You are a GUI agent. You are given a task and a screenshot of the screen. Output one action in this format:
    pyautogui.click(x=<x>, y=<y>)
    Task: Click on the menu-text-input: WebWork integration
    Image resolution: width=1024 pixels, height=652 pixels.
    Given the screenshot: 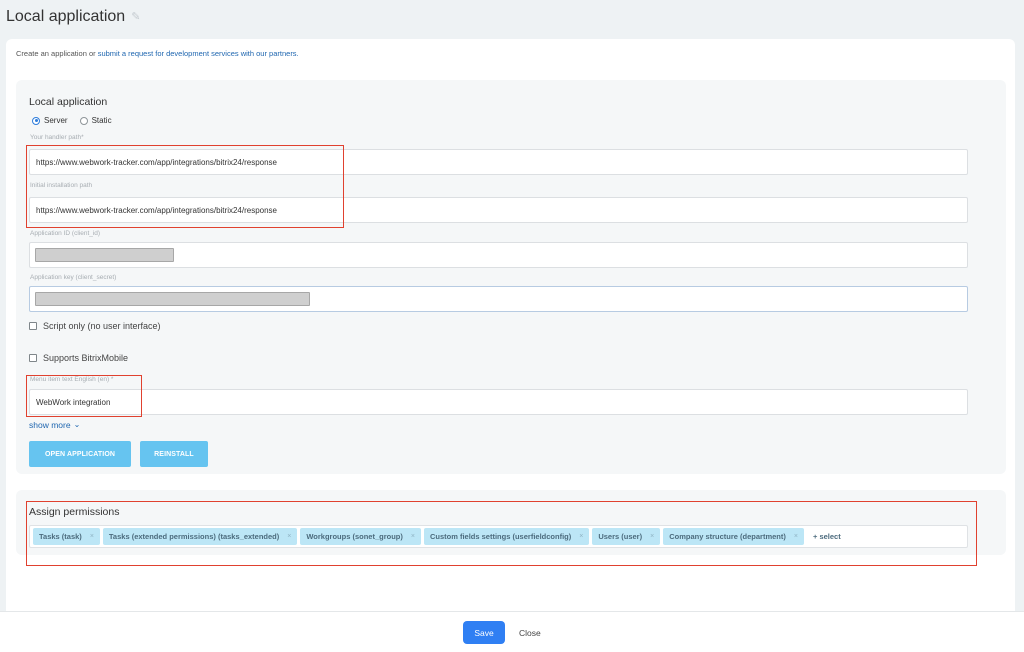 What is the action you would take?
    pyautogui.click(x=498, y=402)
    